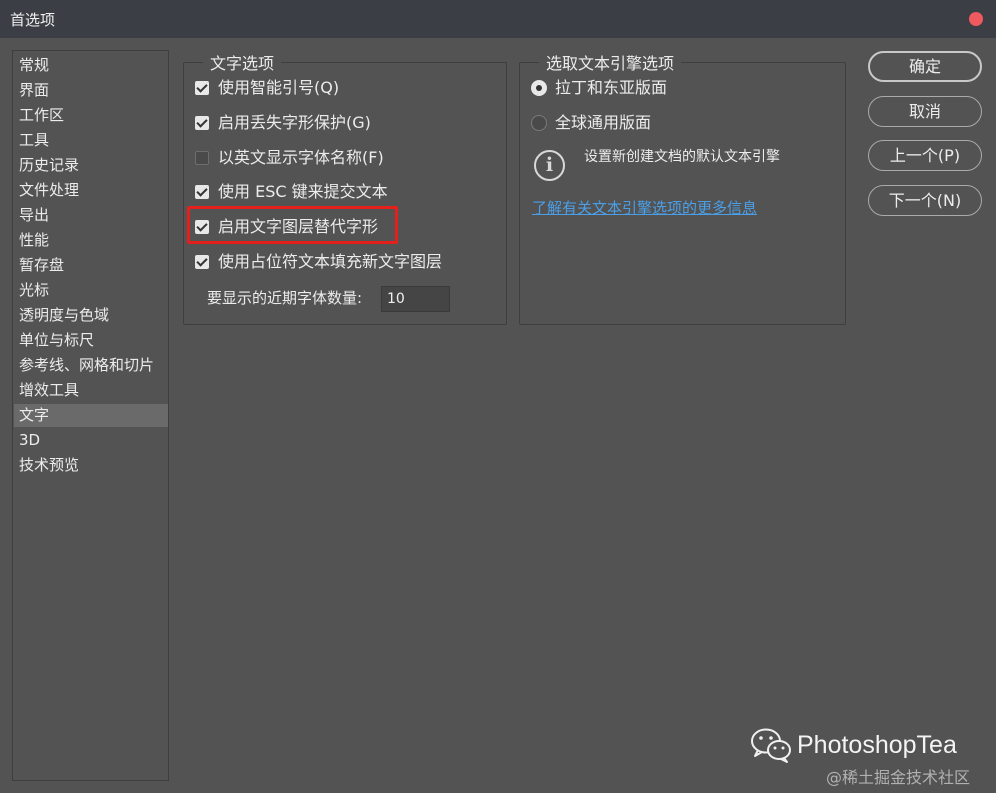 The width and height of the screenshot is (996, 793). Describe the element at coordinates (202, 262) in the screenshot. I see `placeholder-text-checkbox` at that location.